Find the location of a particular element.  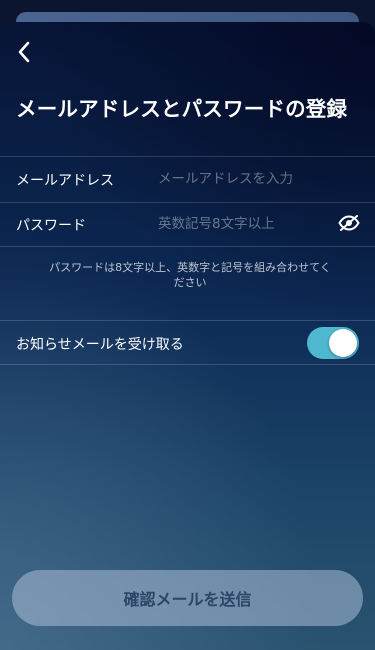

chevron-left-icon is located at coordinates (24, 52).